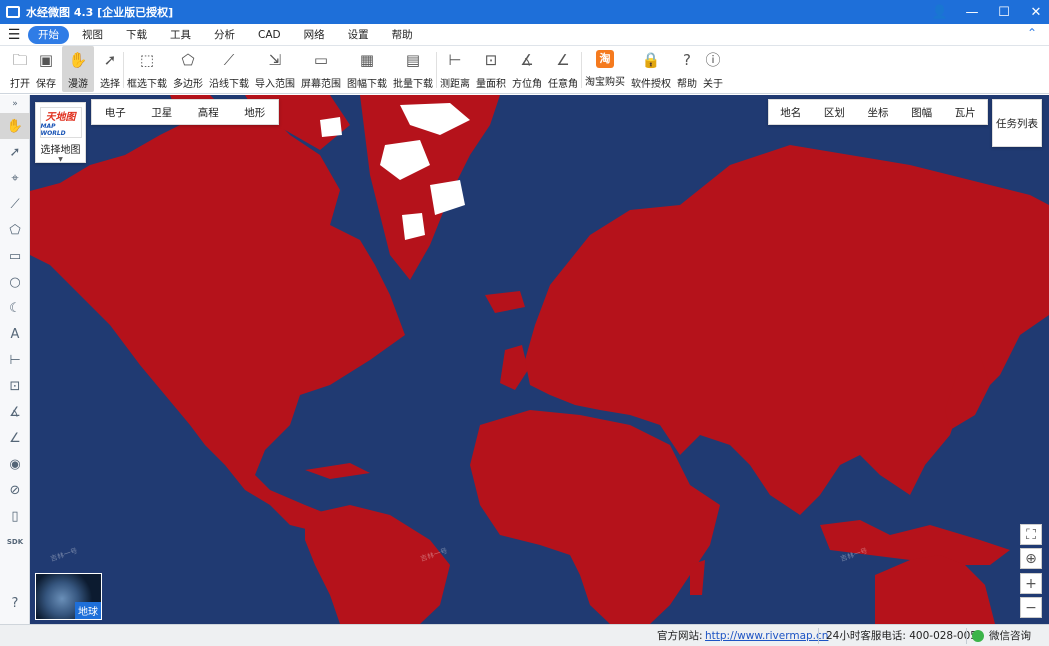 This screenshot has height=646, width=1049. I want to click on layer-sheets: 图幅, so click(921, 112).